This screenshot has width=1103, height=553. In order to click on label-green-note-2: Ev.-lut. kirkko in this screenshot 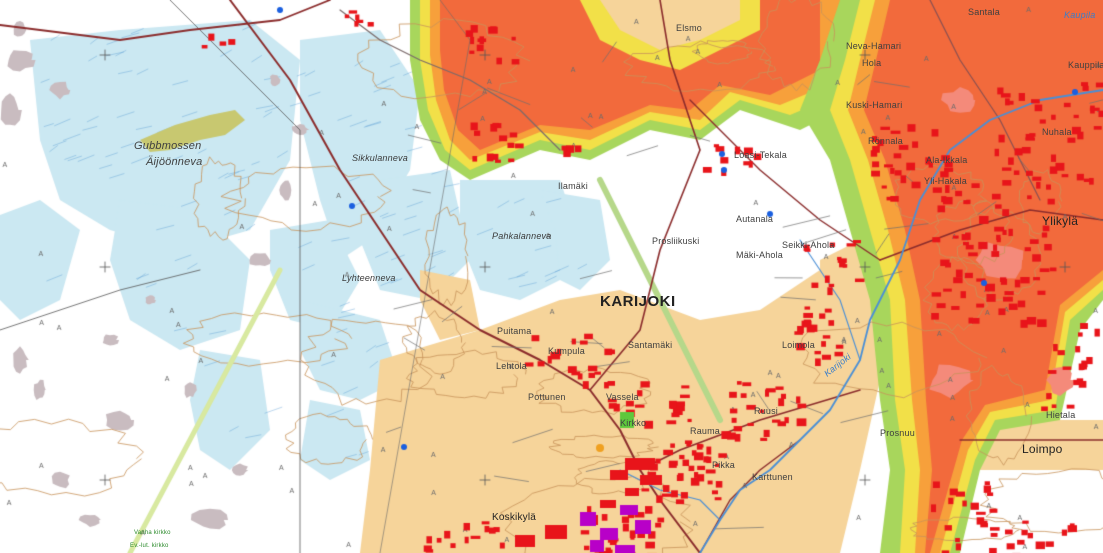, I will do `click(149, 546)`.